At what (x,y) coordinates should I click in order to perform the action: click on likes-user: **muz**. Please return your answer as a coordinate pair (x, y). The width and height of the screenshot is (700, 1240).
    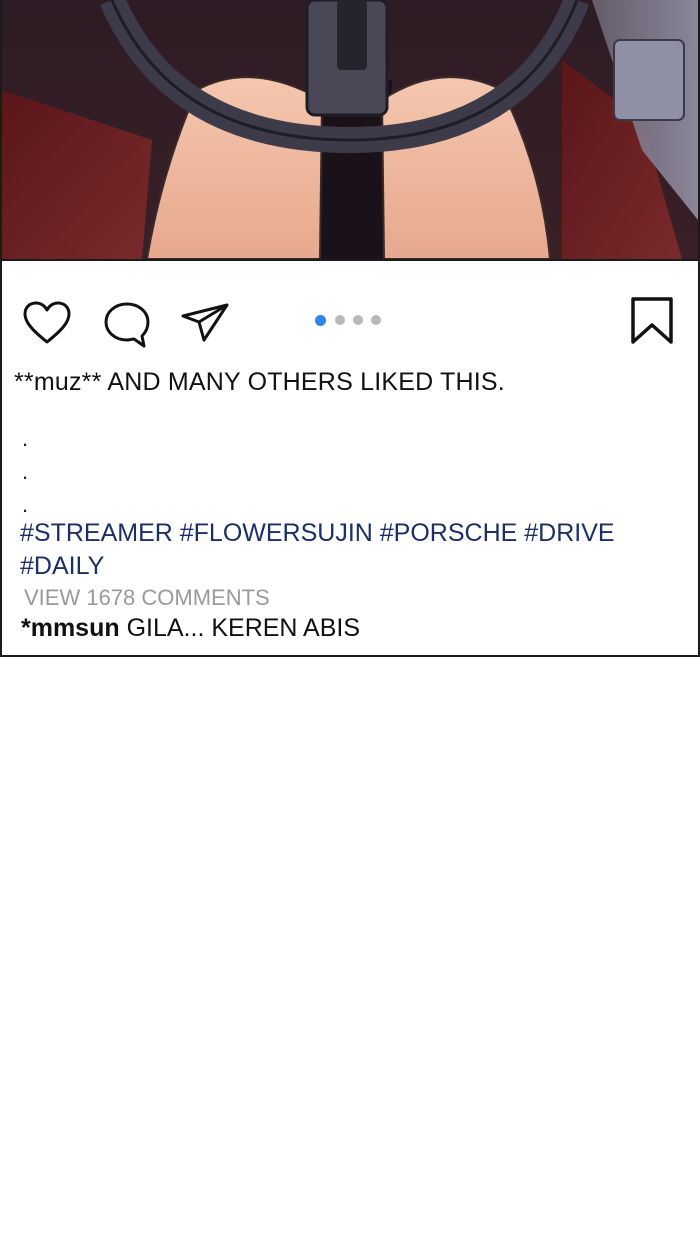
    Looking at the image, I should click on (58, 382).